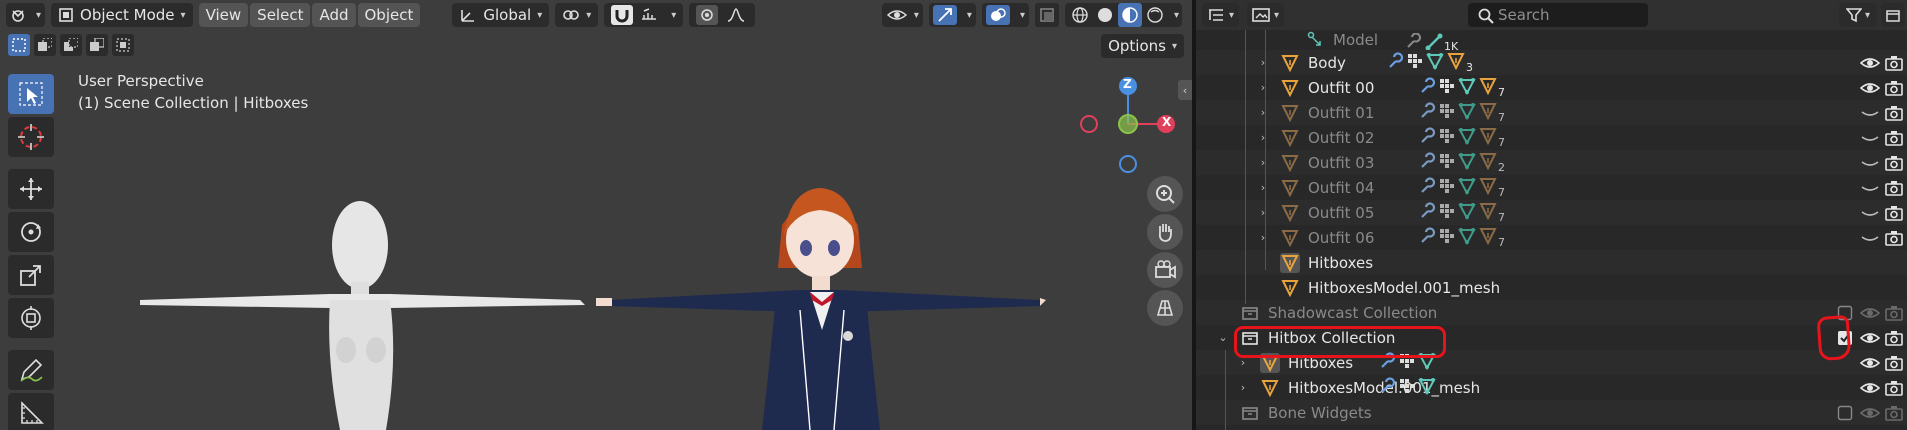 The height and width of the screenshot is (430, 1907). I want to click on zoom-button, so click(1165, 194).